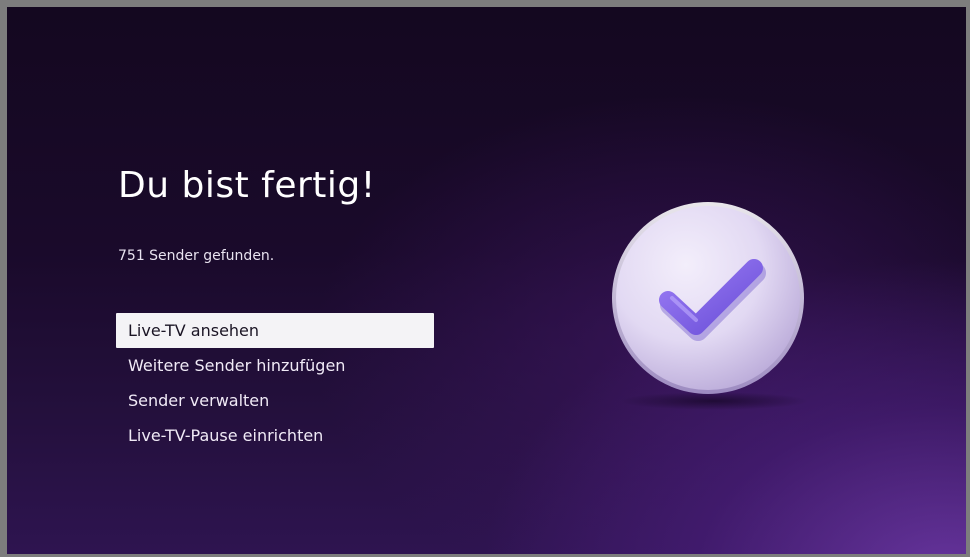  What do you see at coordinates (275, 365) in the screenshot?
I see `menu-item-add-channels: Weitere Sender hinzufügen` at bounding box center [275, 365].